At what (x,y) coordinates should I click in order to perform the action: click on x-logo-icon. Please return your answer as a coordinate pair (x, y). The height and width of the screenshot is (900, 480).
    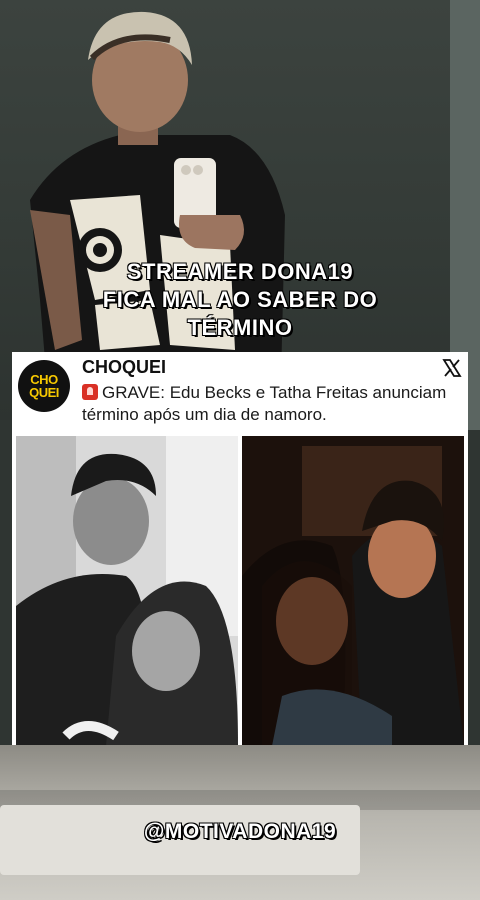
    Looking at the image, I should click on (452, 368).